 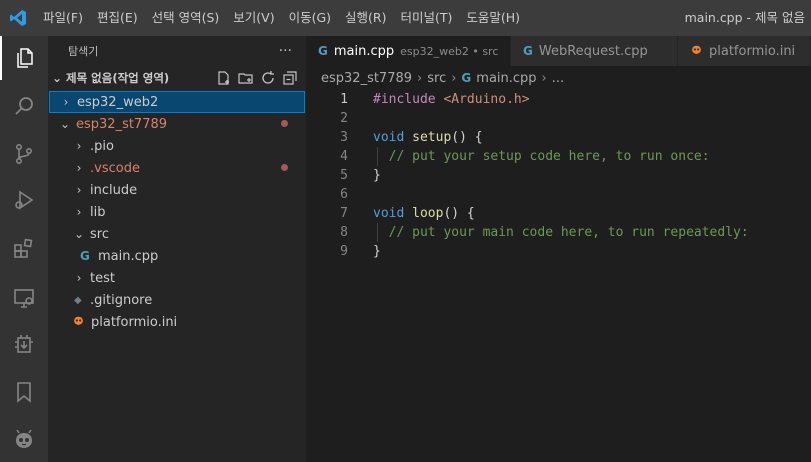 What do you see at coordinates (121, 300) in the screenshot?
I see `tree-item-label: .gitignore` at bounding box center [121, 300].